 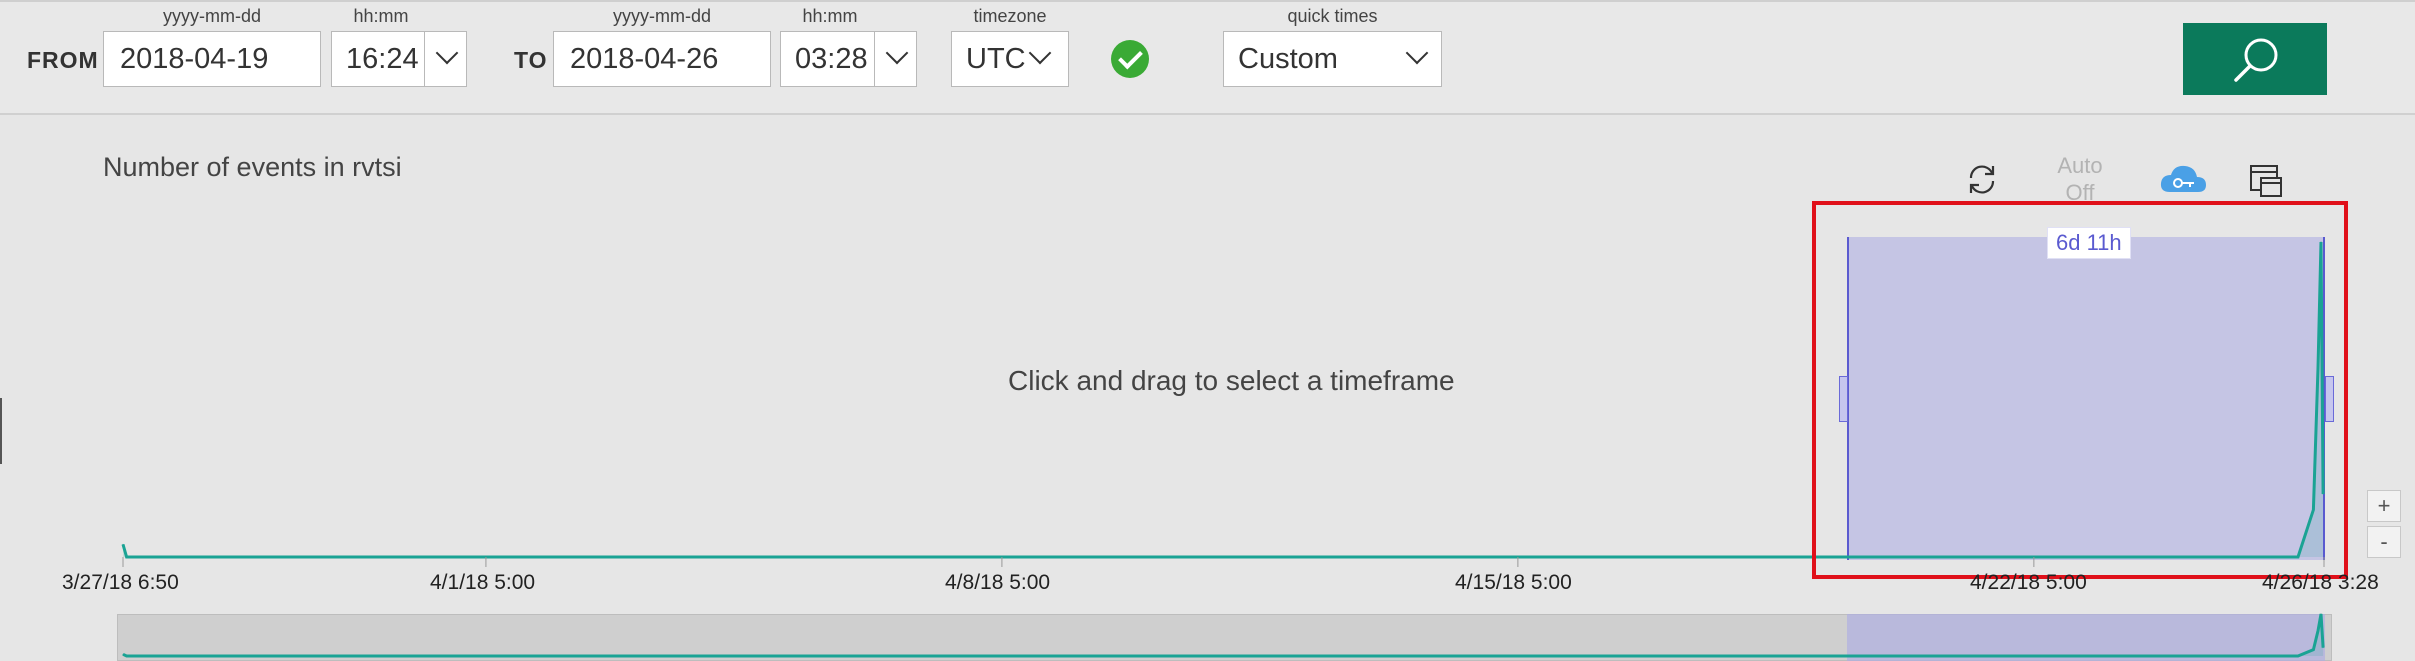 I want to click on overview-selection, so click(x=2086, y=637).